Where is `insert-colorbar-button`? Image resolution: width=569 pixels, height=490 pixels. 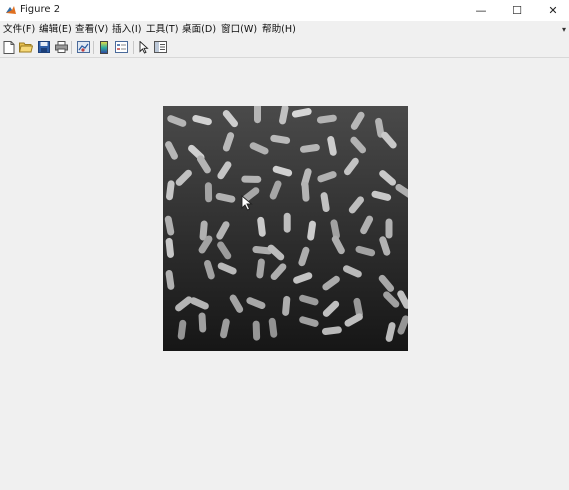
insert-colorbar-button is located at coordinates (104, 47).